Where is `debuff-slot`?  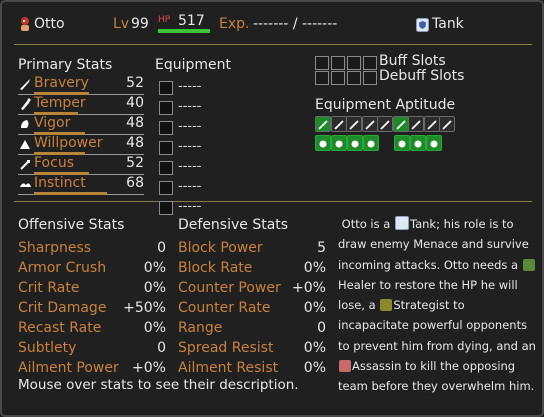
debuff-slot is located at coordinates (322, 78).